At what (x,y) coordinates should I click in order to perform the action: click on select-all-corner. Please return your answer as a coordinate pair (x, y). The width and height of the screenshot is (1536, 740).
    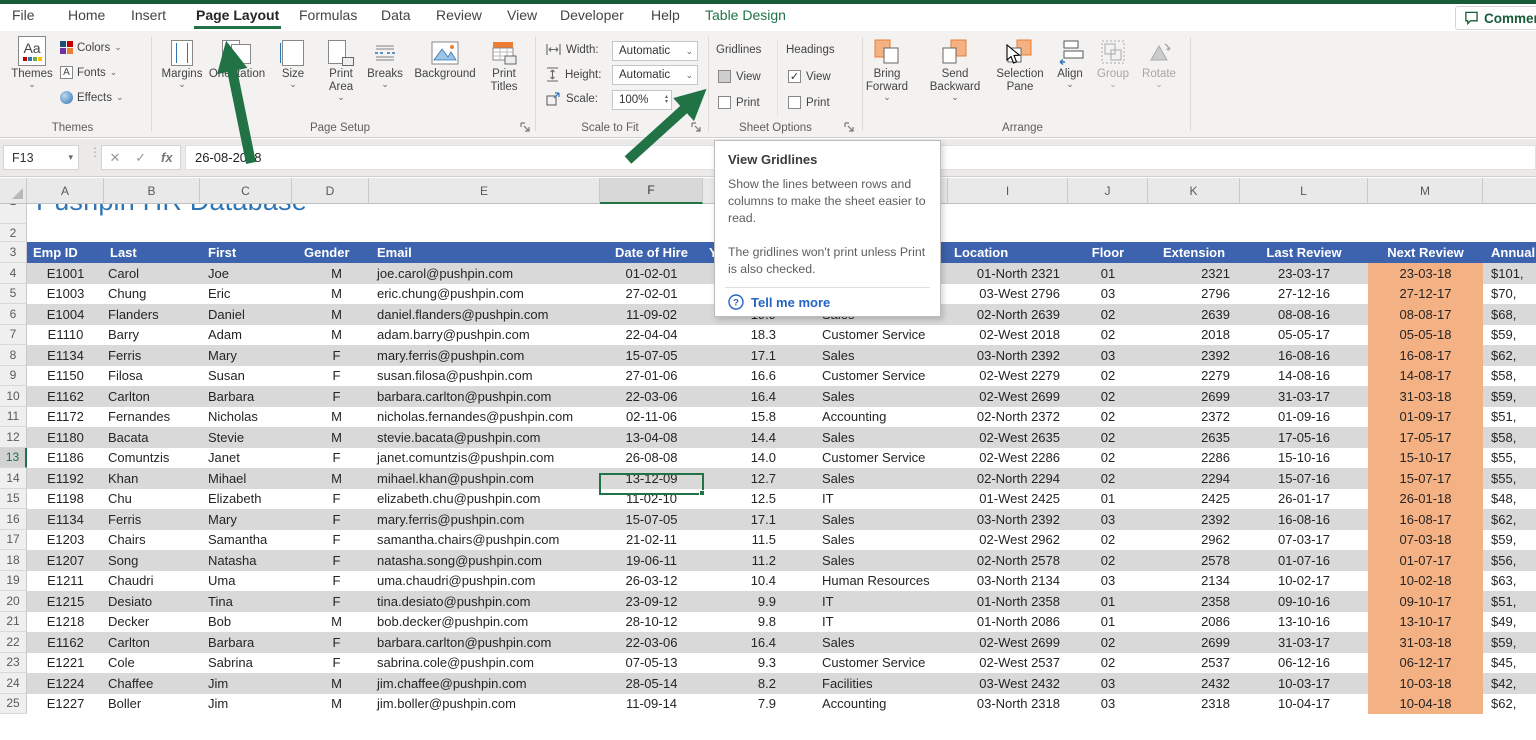
    Looking at the image, I should click on (13, 191).